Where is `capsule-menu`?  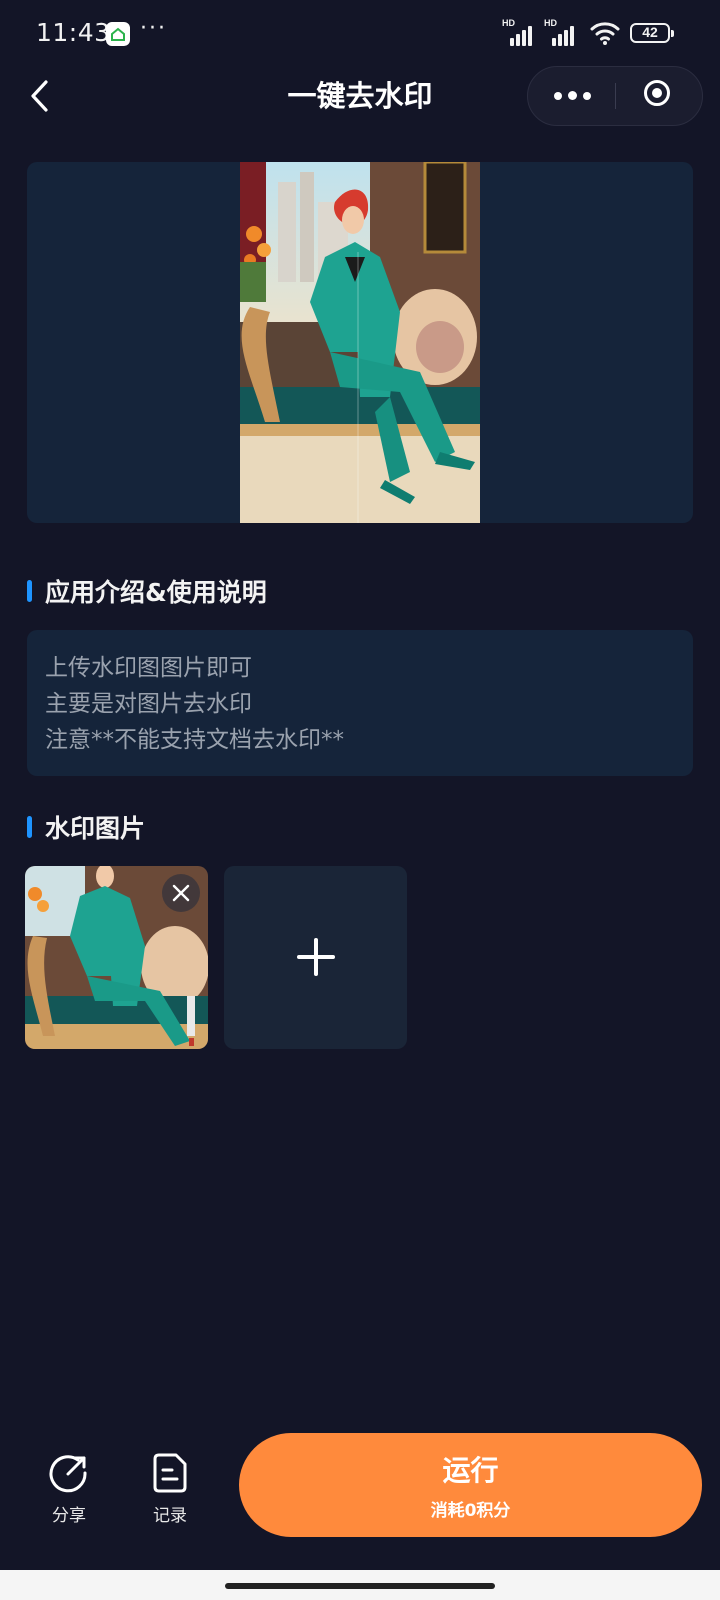
capsule-menu is located at coordinates (615, 96).